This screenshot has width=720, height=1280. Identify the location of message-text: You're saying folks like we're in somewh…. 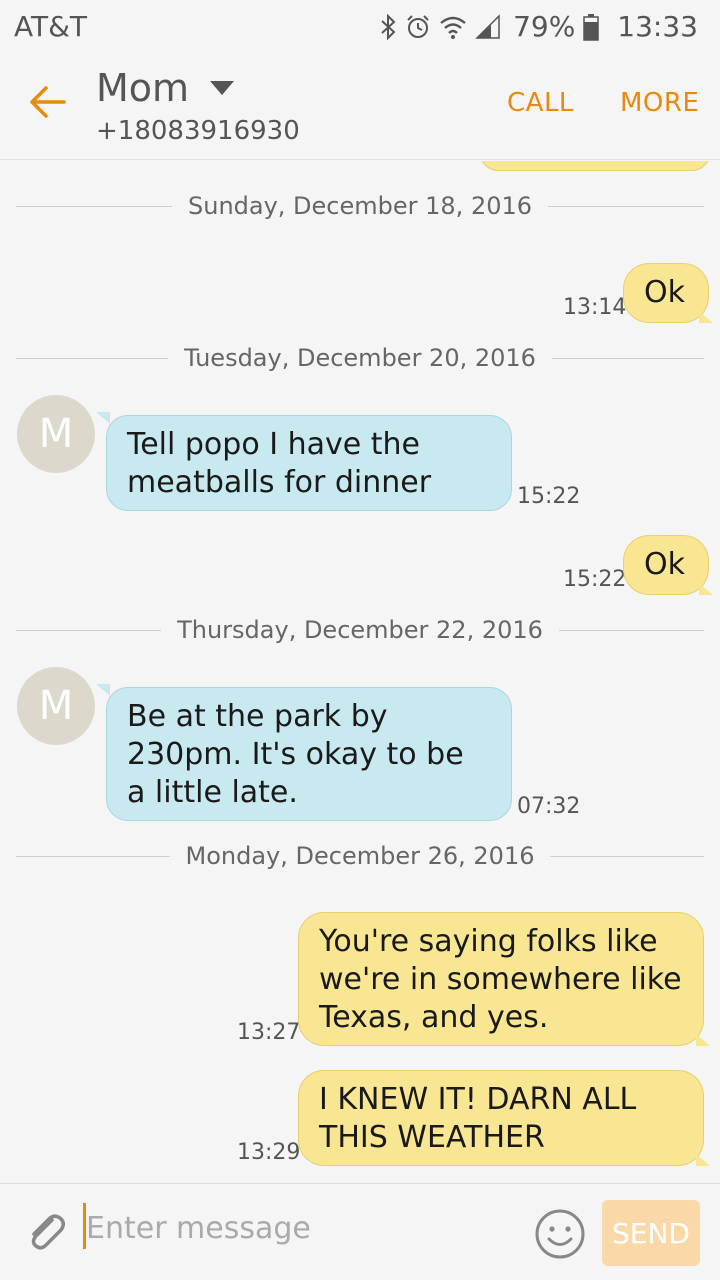
(500, 979).